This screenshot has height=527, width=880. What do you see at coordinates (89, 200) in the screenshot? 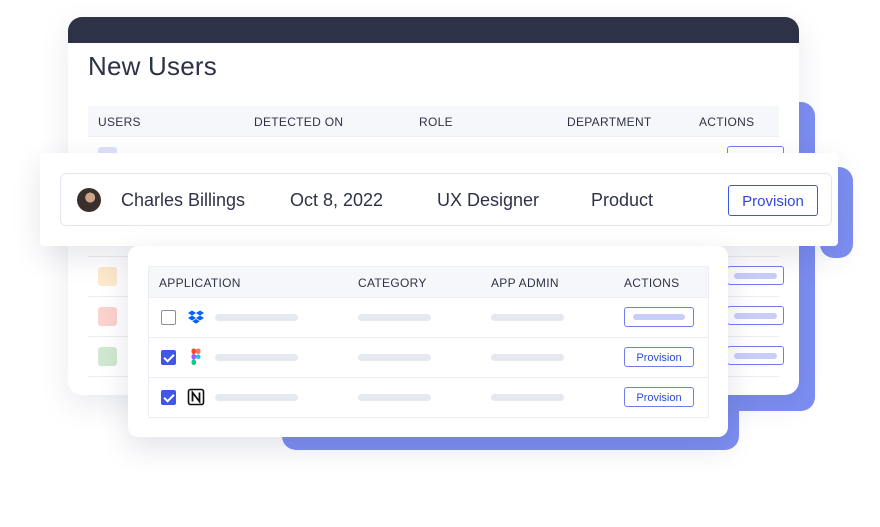
I see `avatar` at bounding box center [89, 200].